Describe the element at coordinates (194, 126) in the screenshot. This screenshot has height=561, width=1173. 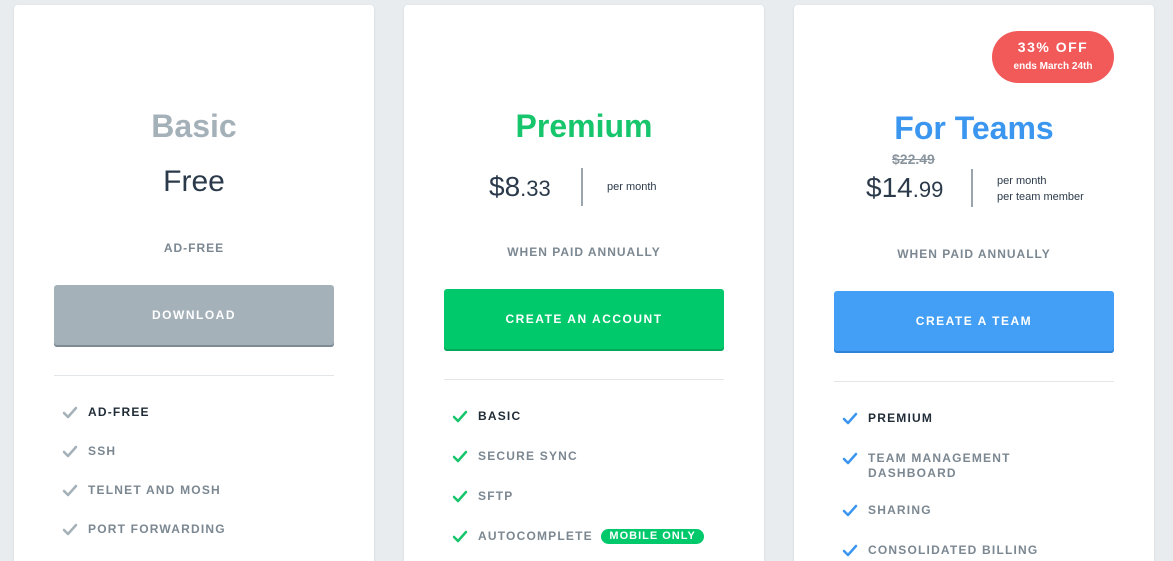
I see `plan-title: Basic` at that location.